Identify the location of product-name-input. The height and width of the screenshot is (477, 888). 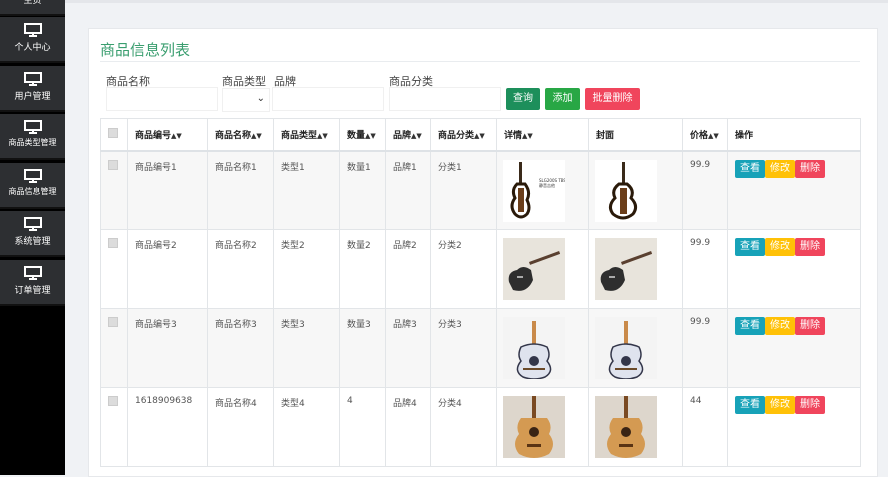
(162, 99).